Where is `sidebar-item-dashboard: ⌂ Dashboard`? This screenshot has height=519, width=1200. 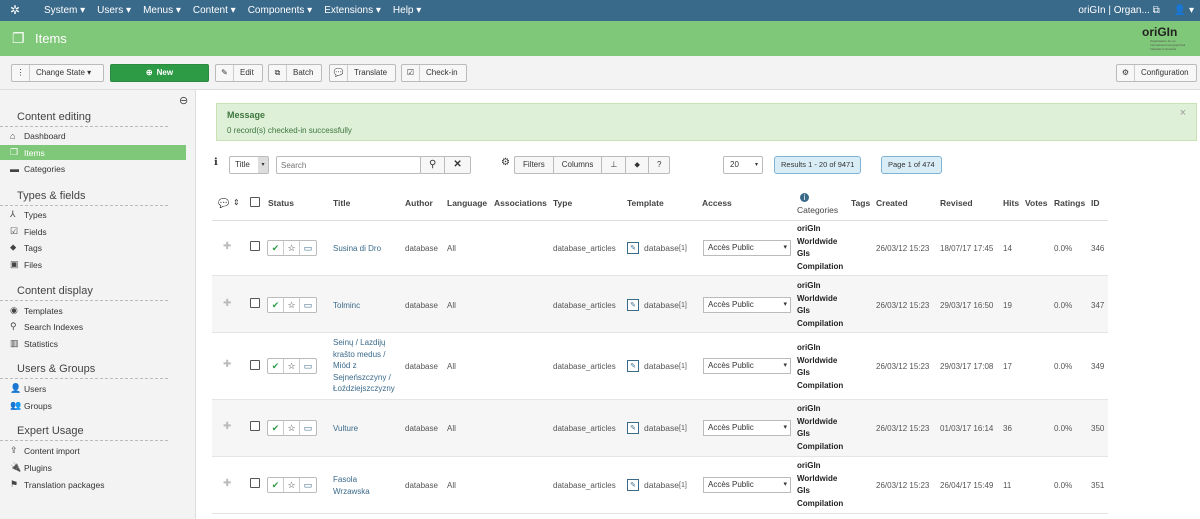 sidebar-item-dashboard: ⌂ Dashboard is located at coordinates (103, 135).